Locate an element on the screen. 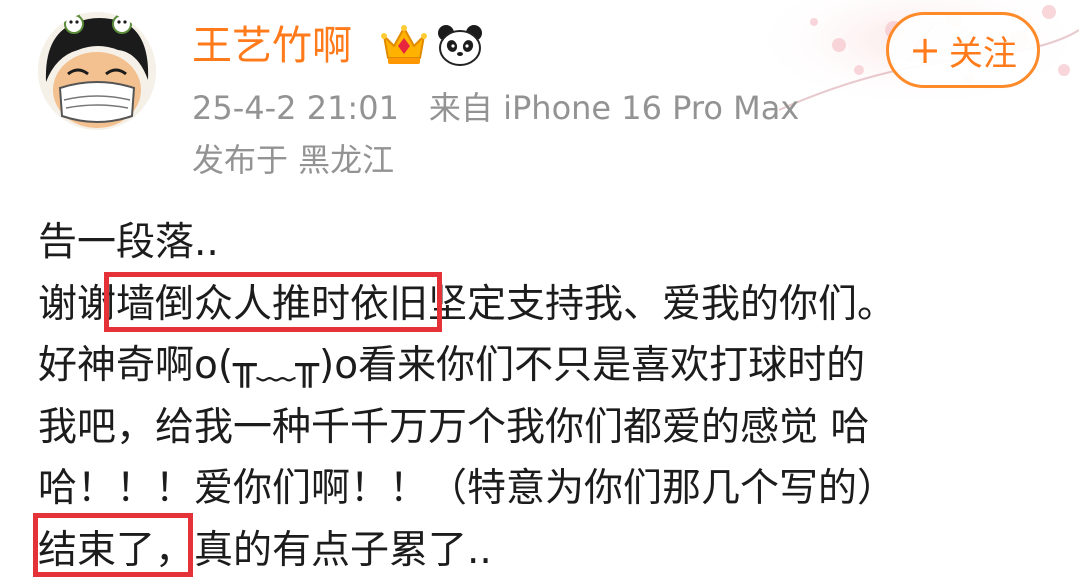  post-body-line: 结束了，真的有点子累了.. is located at coordinates (265, 550).